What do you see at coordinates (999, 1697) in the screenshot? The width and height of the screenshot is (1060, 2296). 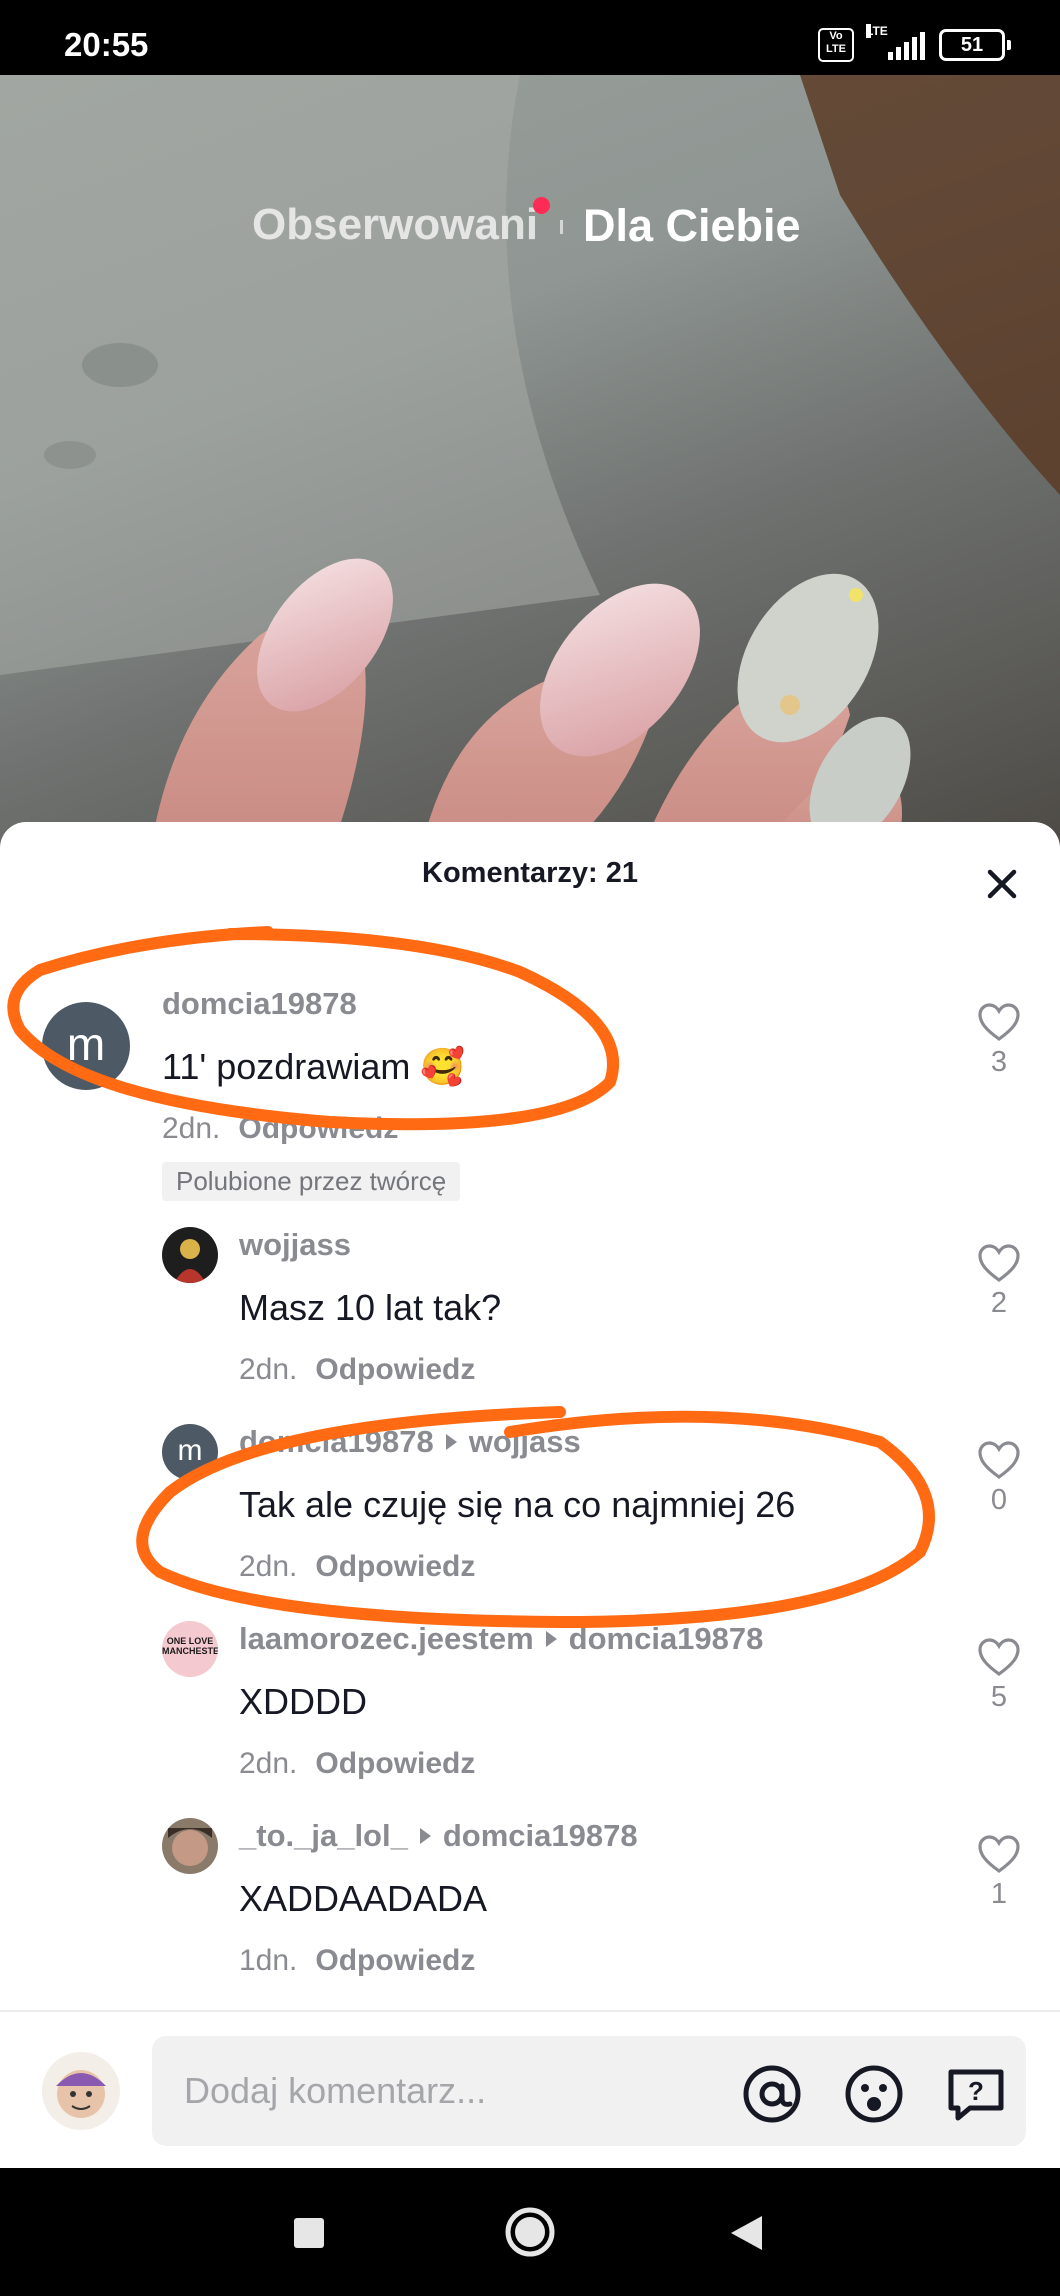 I see `like-count: 5` at bounding box center [999, 1697].